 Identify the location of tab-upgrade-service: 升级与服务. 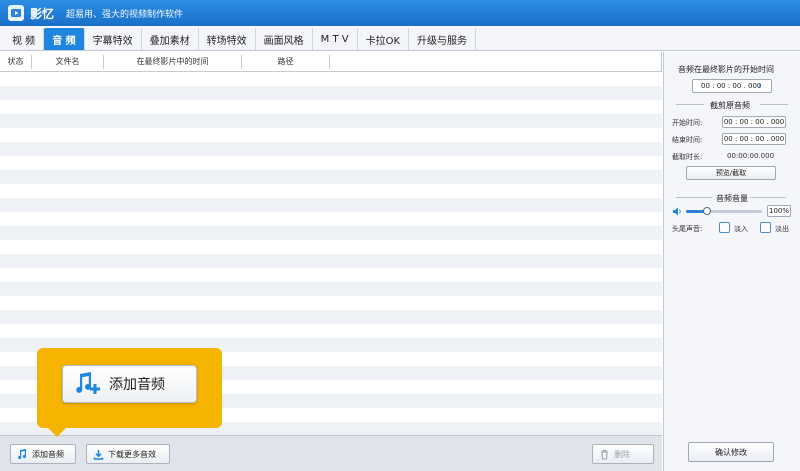
(443, 39).